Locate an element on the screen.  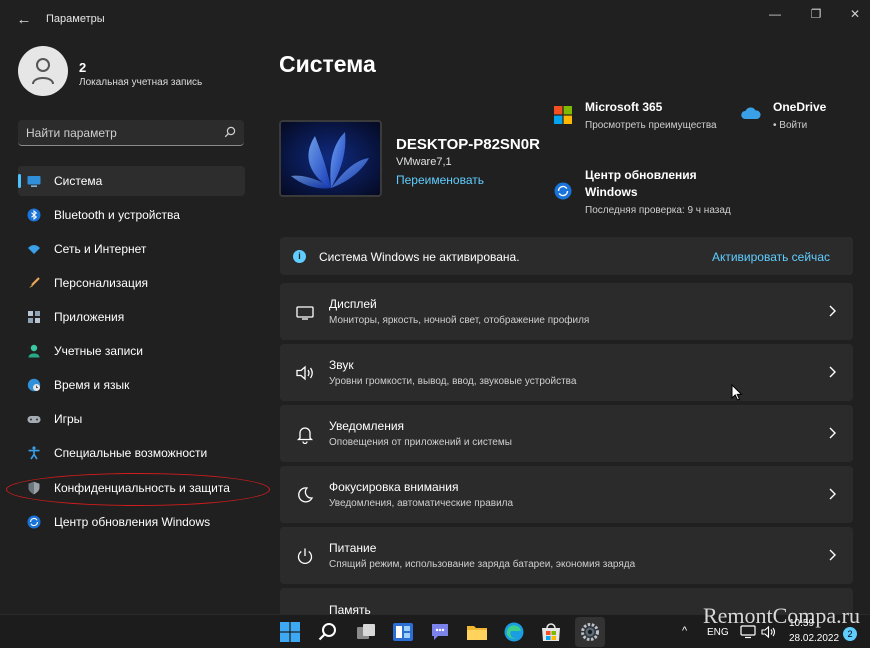
sidebar-item-accounts: Учетные записи is located at coordinates (131, 351).